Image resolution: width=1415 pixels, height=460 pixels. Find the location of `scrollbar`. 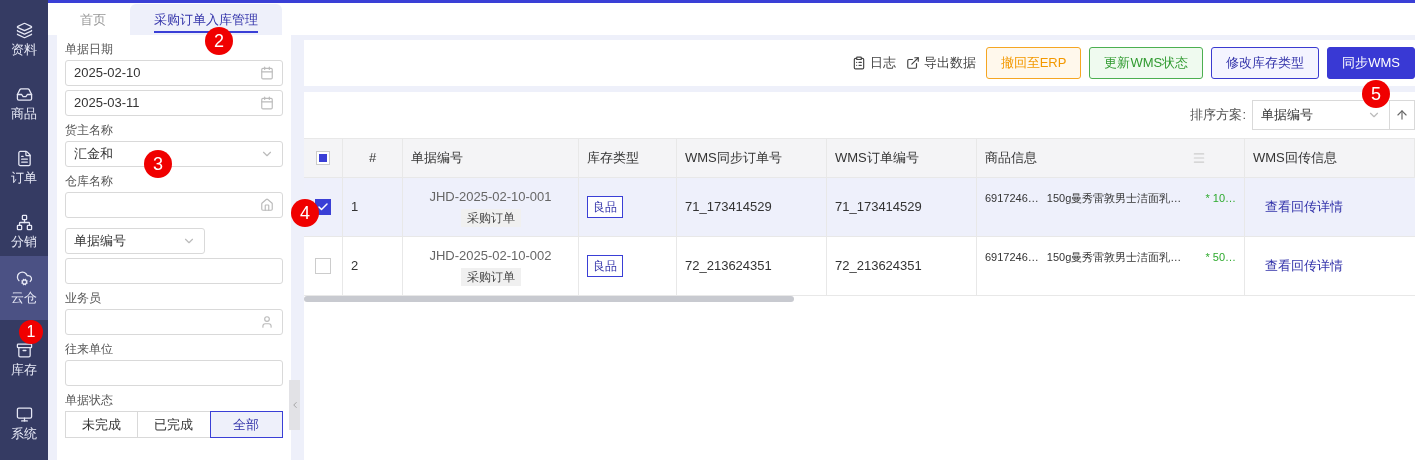

scrollbar is located at coordinates (549, 299).